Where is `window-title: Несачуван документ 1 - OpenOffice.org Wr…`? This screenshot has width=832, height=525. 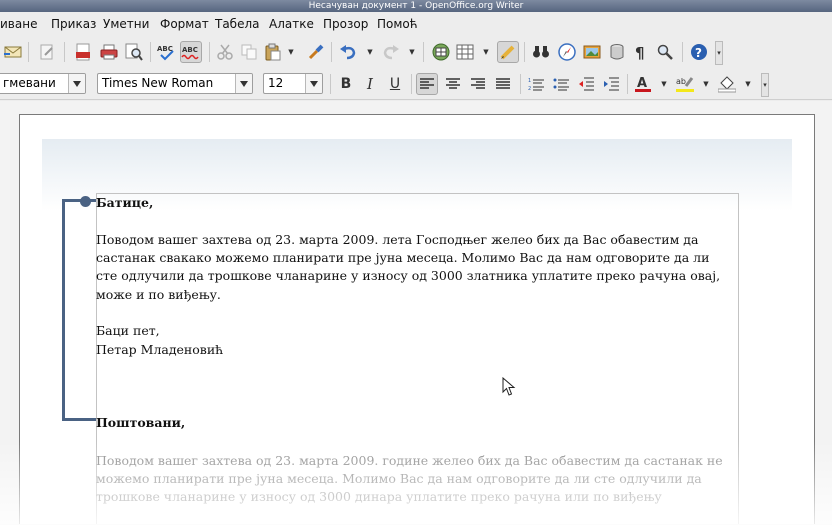 window-title: Несачуван документ 1 - OpenOffice.org Wr… is located at coordinates (416, 6).